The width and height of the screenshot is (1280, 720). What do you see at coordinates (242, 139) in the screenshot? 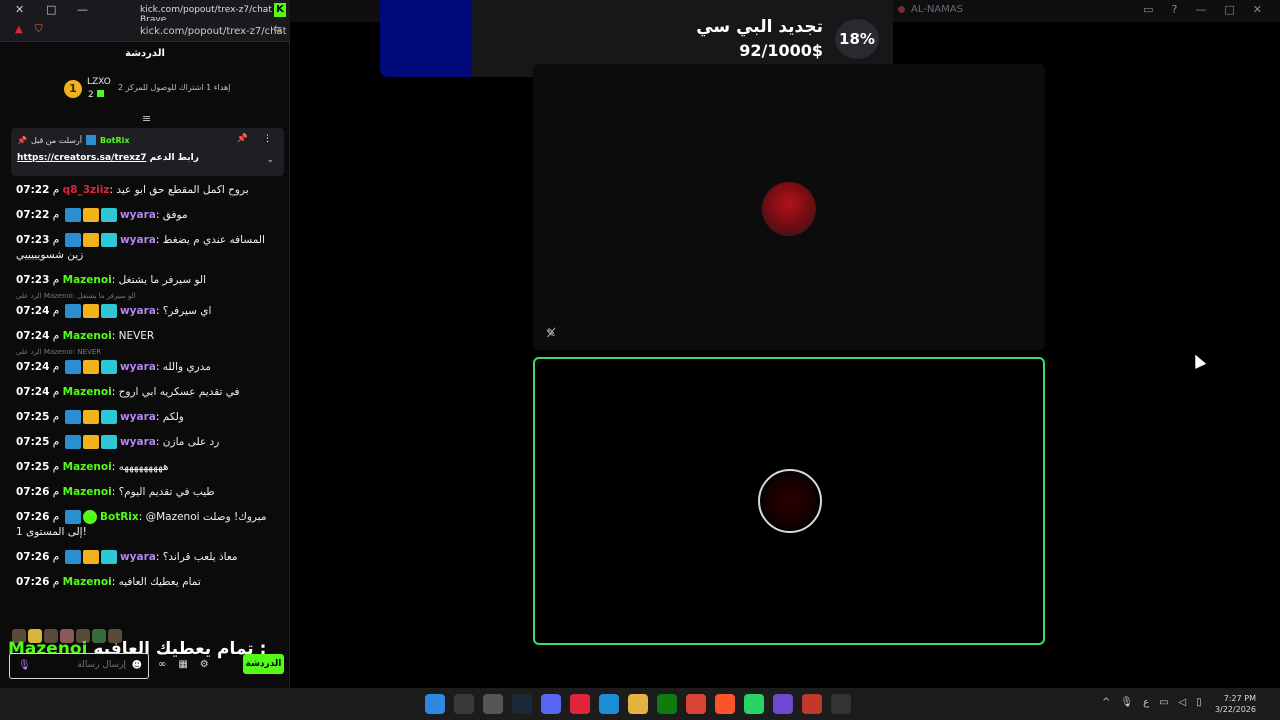
I see `unpin-icon: 📌` at bounding box center [242, 139].